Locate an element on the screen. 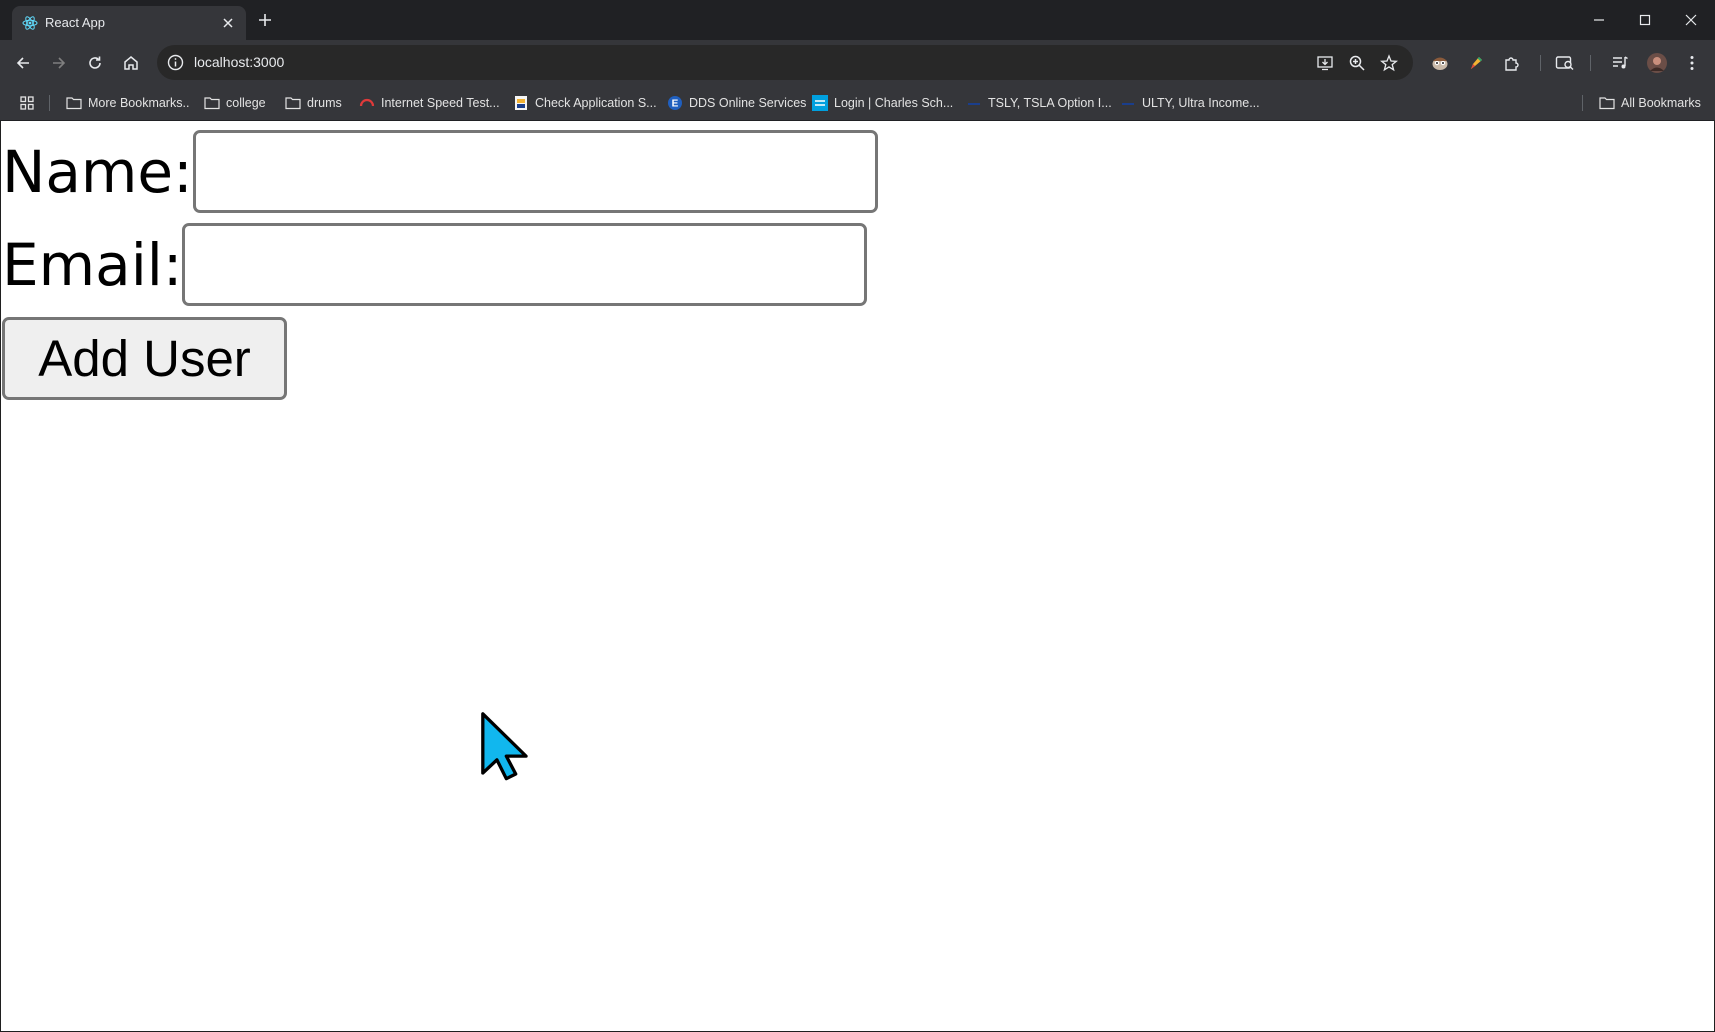  extension-mascot-icon is located at coordinates (1440, 63).